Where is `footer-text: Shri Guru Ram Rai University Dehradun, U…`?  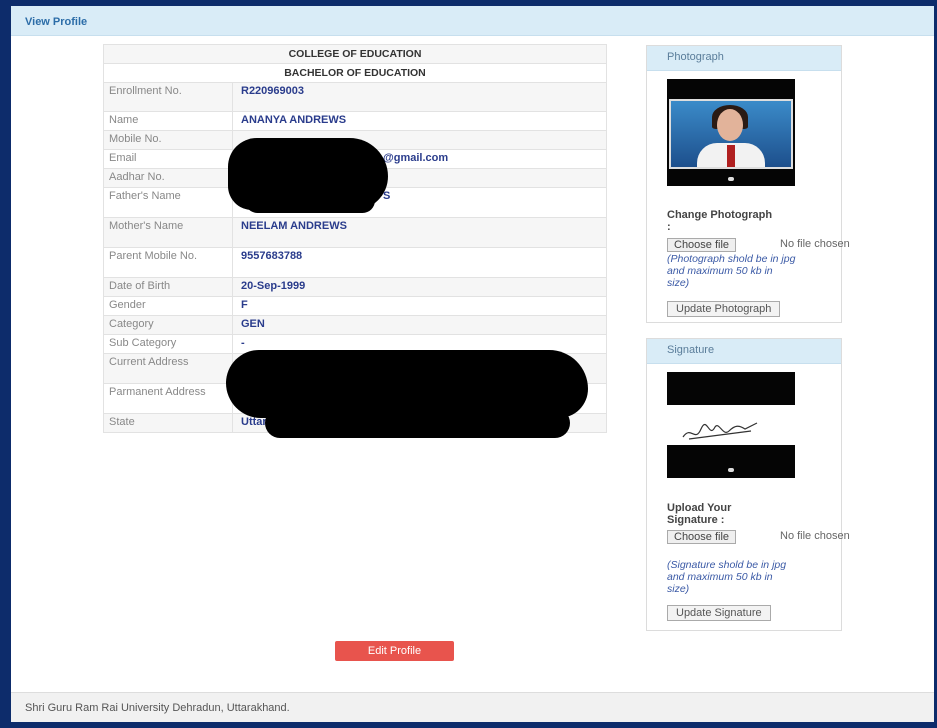 footer-text: Shri Guru Ram Rai University Dehradun, U… is located at coordinates (157, 708).